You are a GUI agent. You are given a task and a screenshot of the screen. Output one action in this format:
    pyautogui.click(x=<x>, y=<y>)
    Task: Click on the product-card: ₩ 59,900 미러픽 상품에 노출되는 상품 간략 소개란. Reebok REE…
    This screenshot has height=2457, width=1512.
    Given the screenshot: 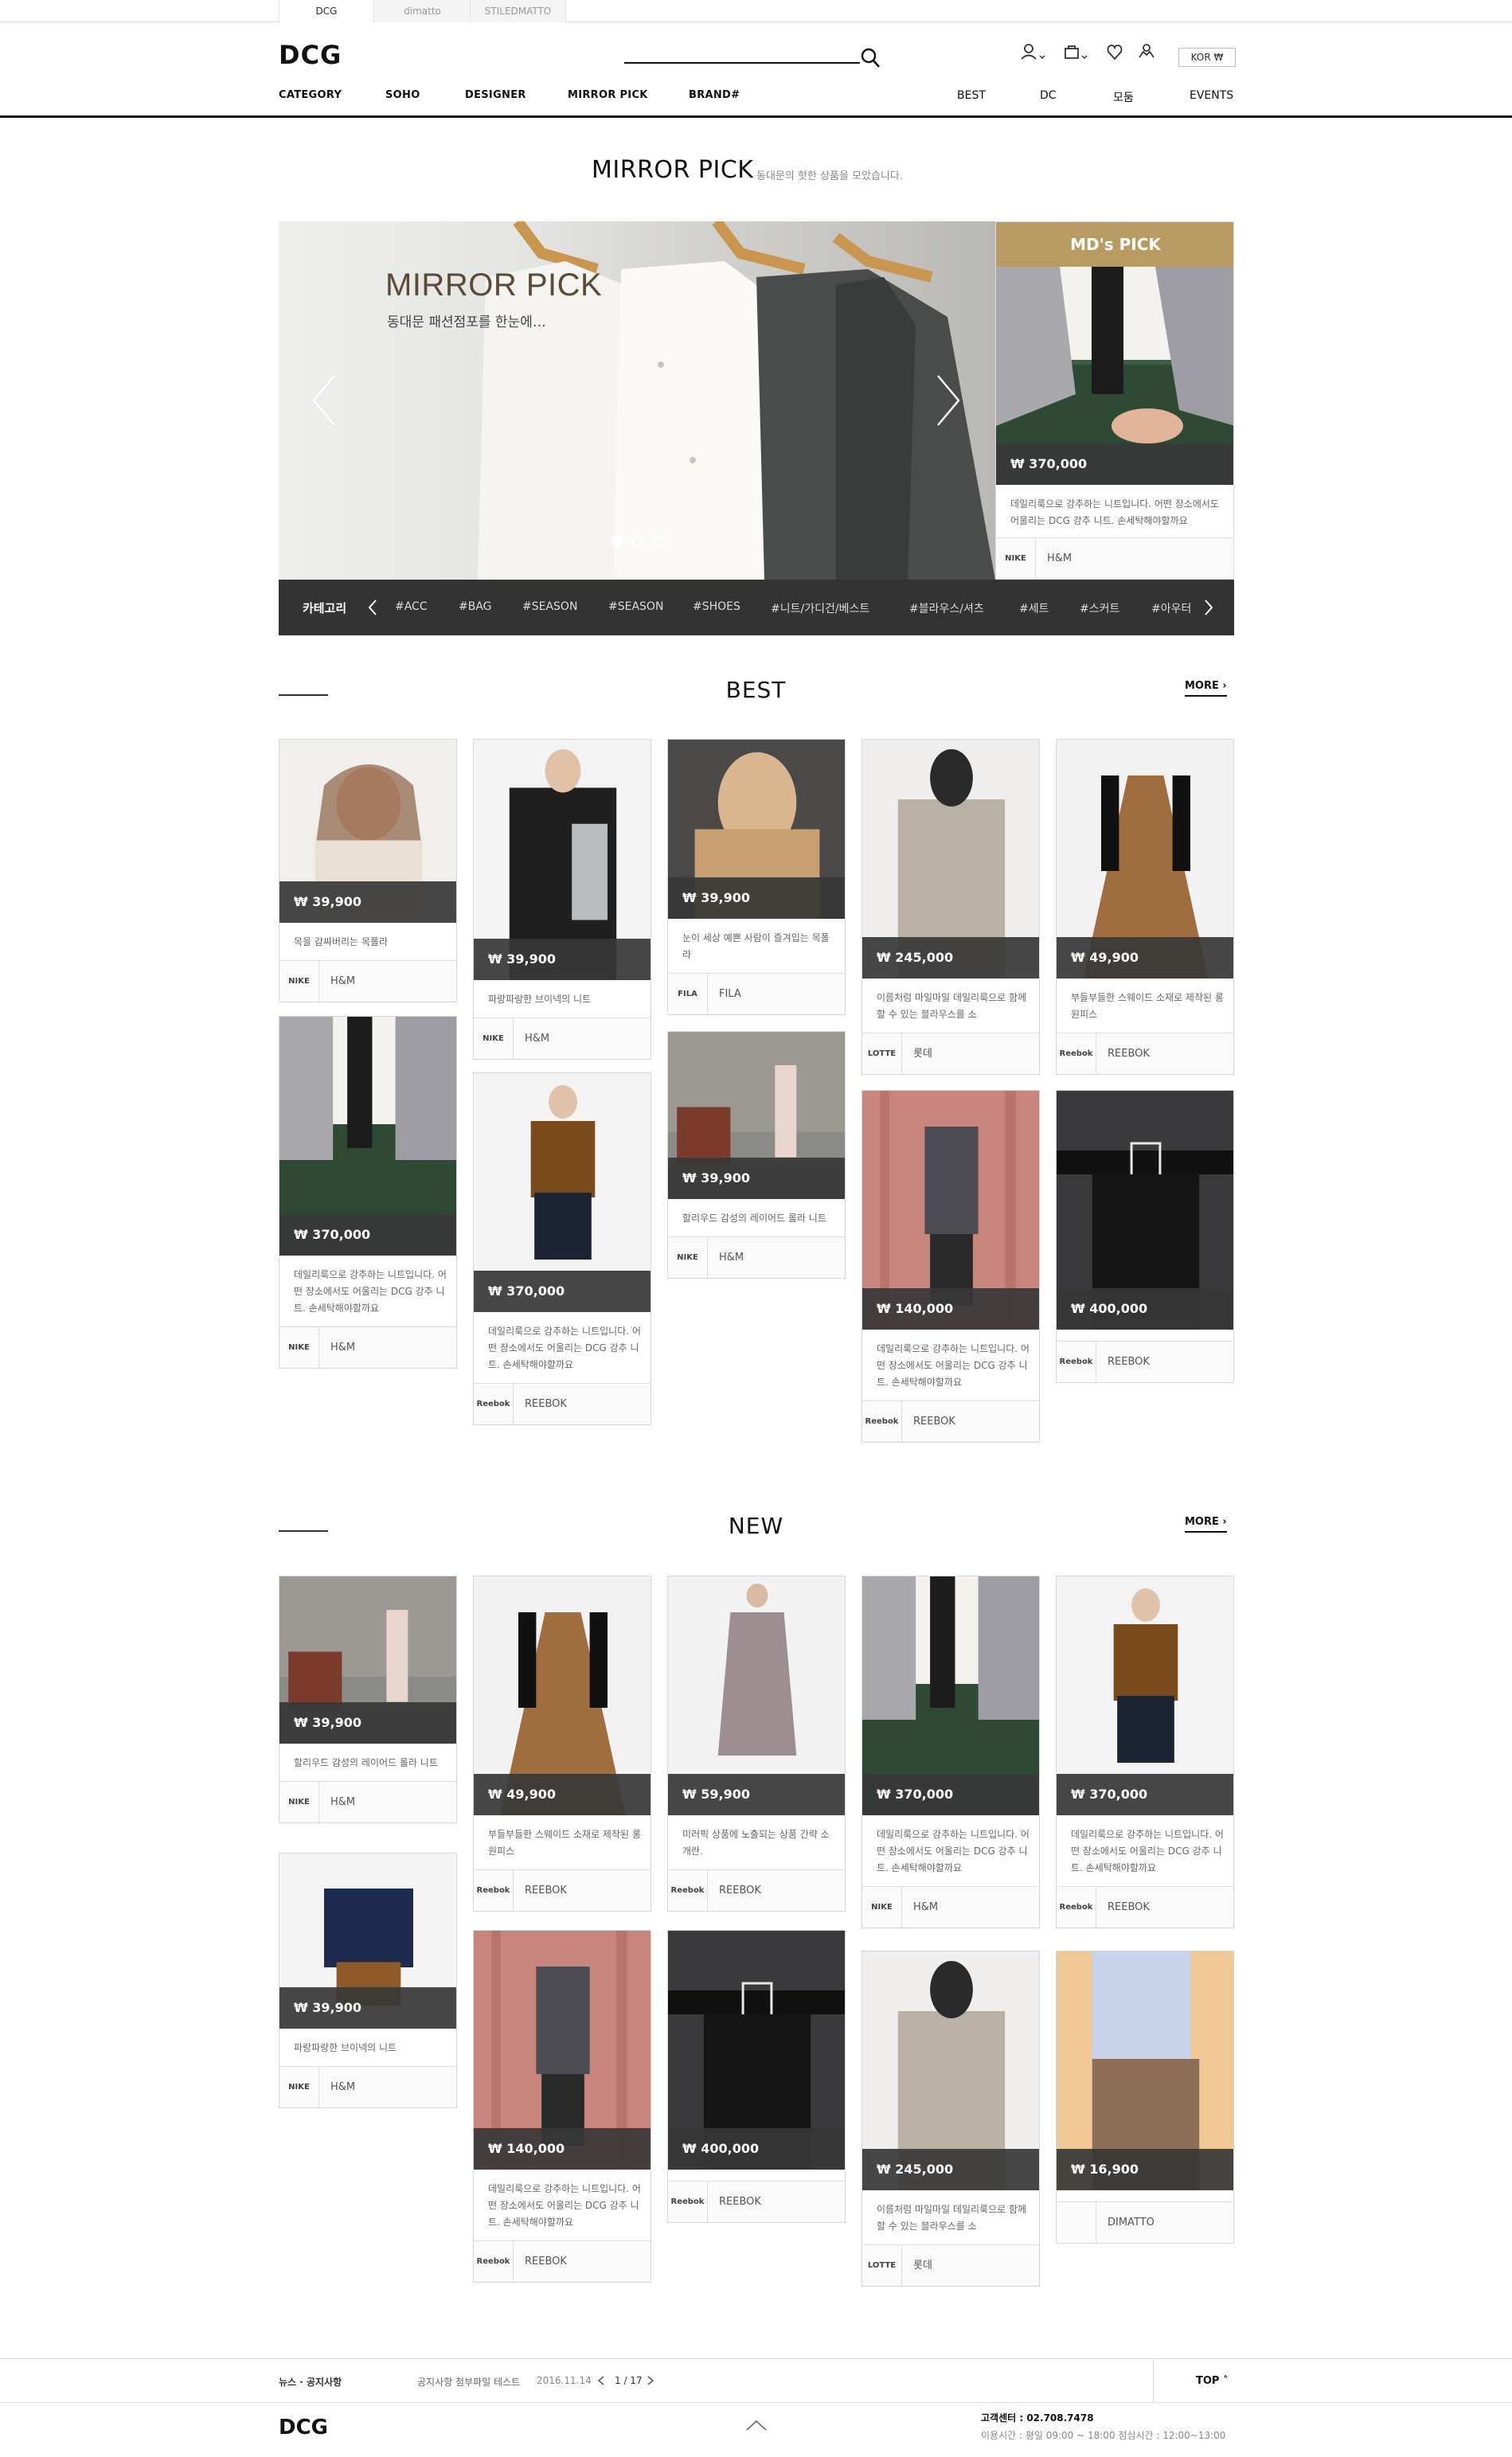 What is the action you would take?
    pyautogui.click(x=756, y=1744)
    